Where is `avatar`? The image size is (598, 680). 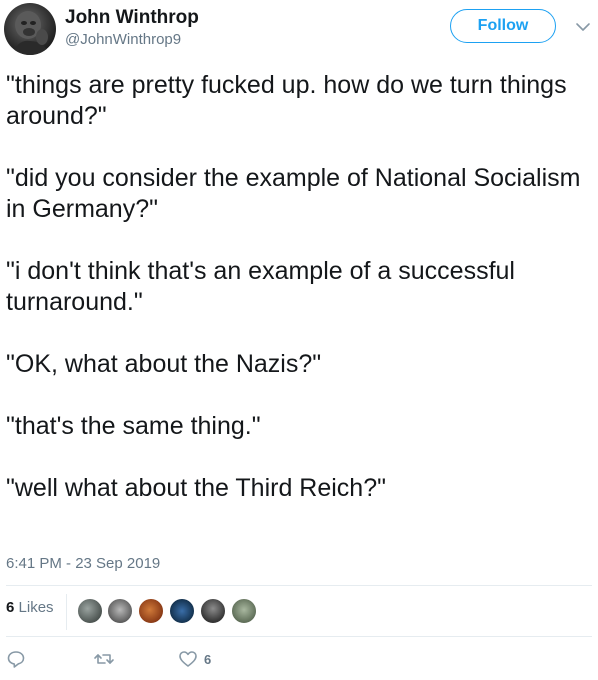
avatar is located at coordinates (30, 29).